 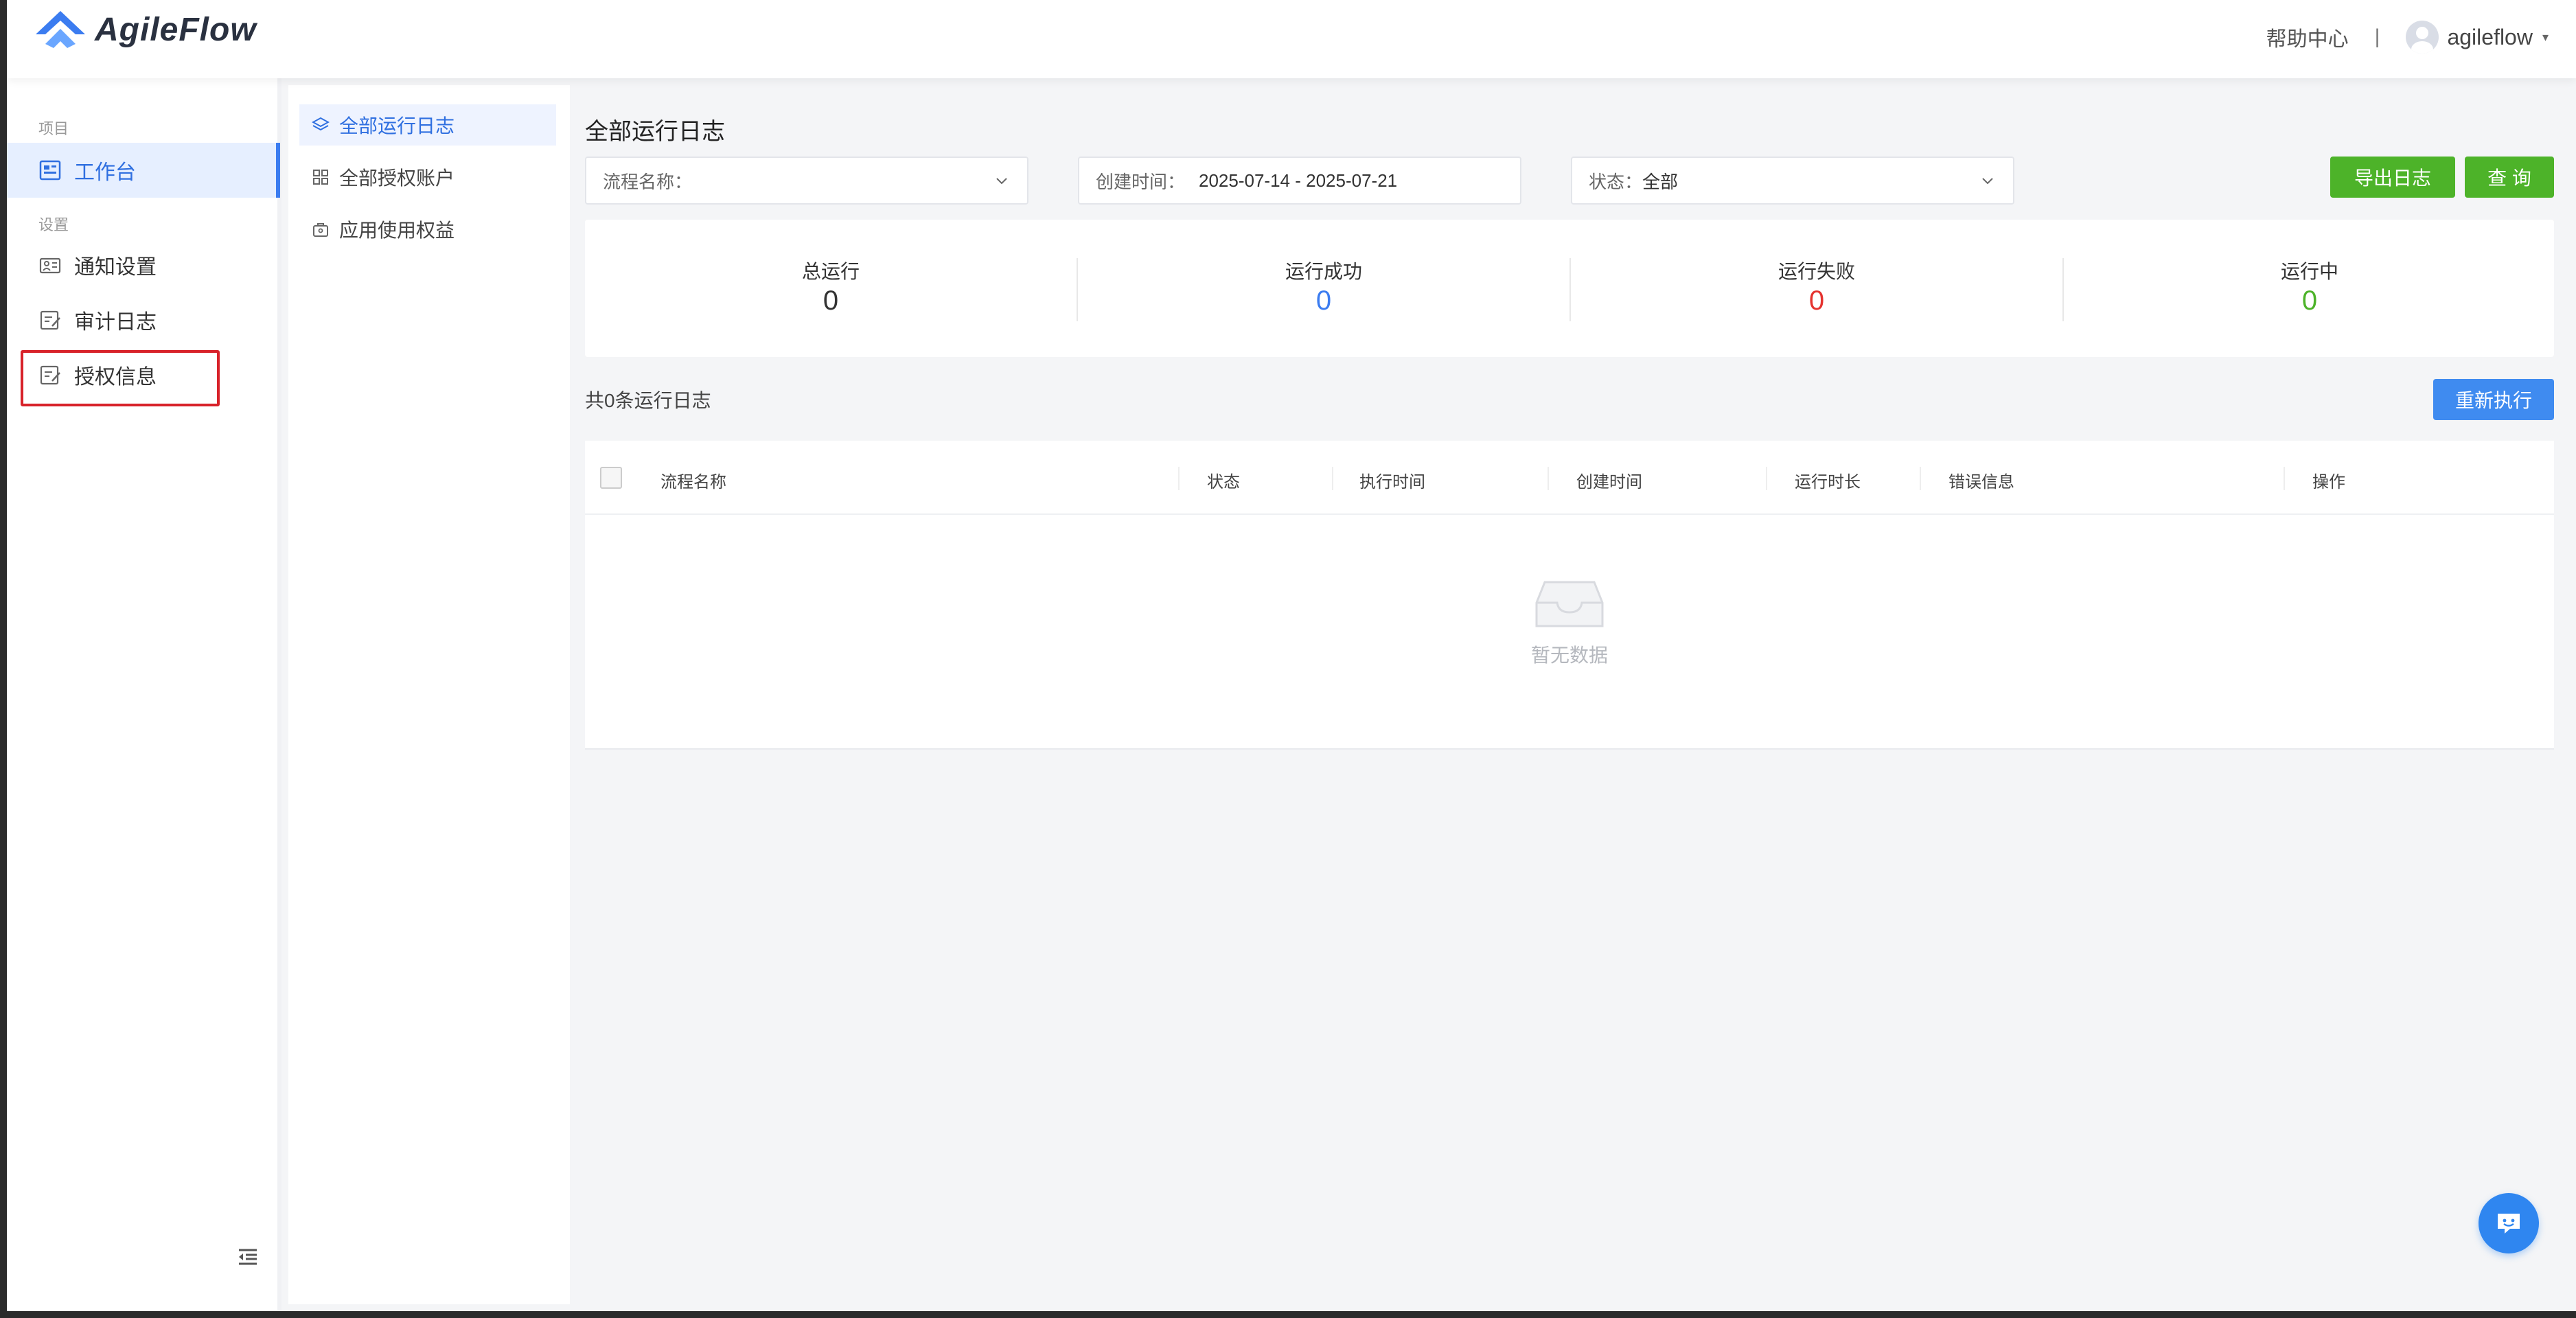 What do you see at coordinates (611, 478) in the screenshot?
I see `select-all-checkbox` at bounding box center [611, 478].